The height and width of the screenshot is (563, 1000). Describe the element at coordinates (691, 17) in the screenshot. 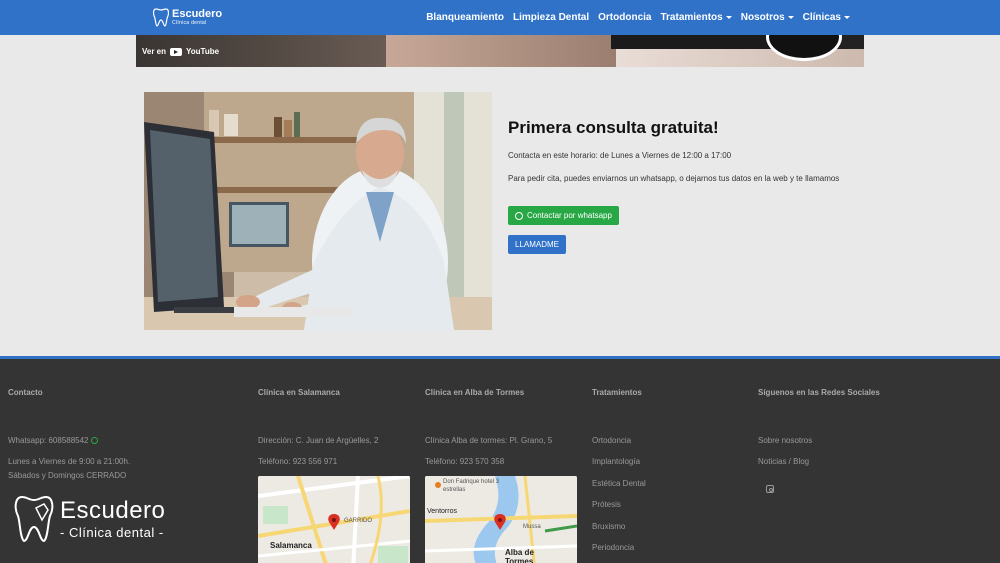

I see `nav-label: Tratamientos` at that location.